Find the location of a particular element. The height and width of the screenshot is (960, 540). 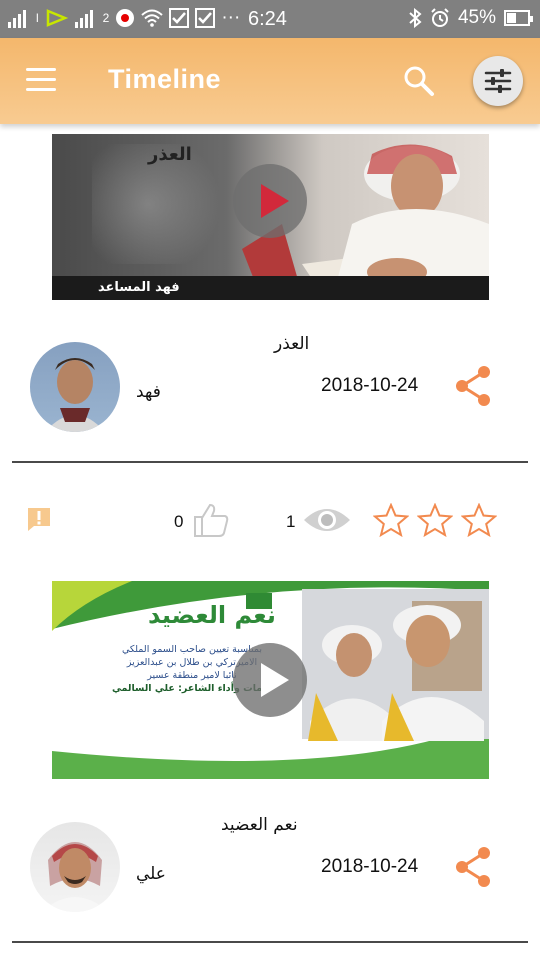

status-time: 6:24 is located at coordinates (267, 19).